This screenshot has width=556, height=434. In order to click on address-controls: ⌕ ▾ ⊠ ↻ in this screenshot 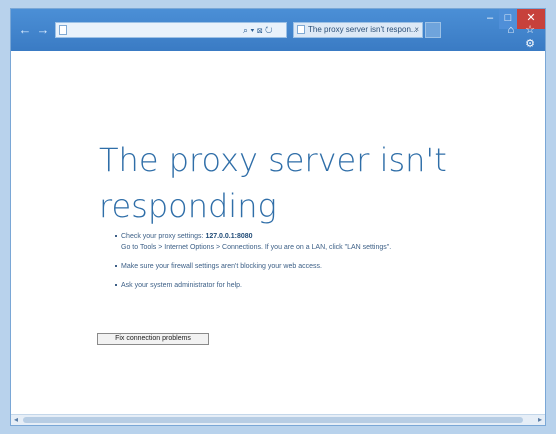, I will do `click(266, 30)`.